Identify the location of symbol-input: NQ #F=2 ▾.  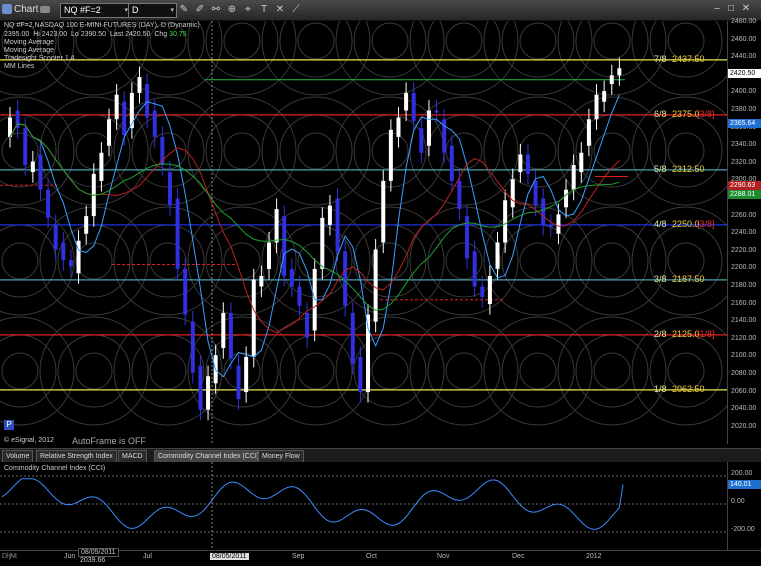
(95, 10).